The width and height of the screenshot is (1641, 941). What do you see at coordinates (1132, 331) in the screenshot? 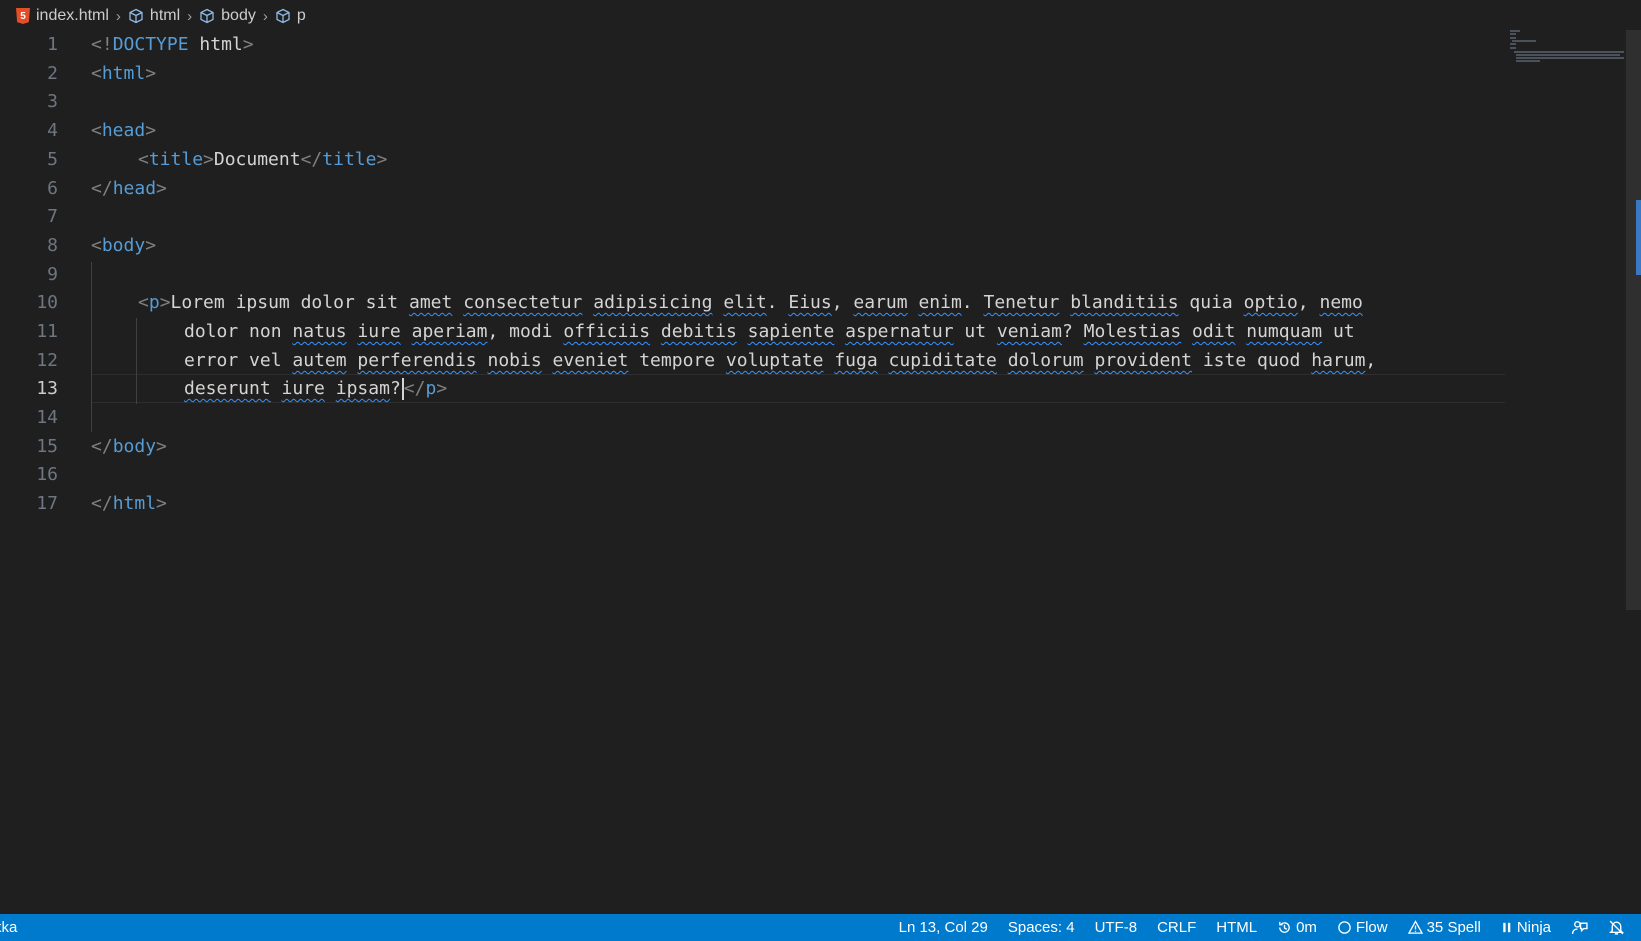
I see `code-word: Molestias` at bounding box center [1132, 331].